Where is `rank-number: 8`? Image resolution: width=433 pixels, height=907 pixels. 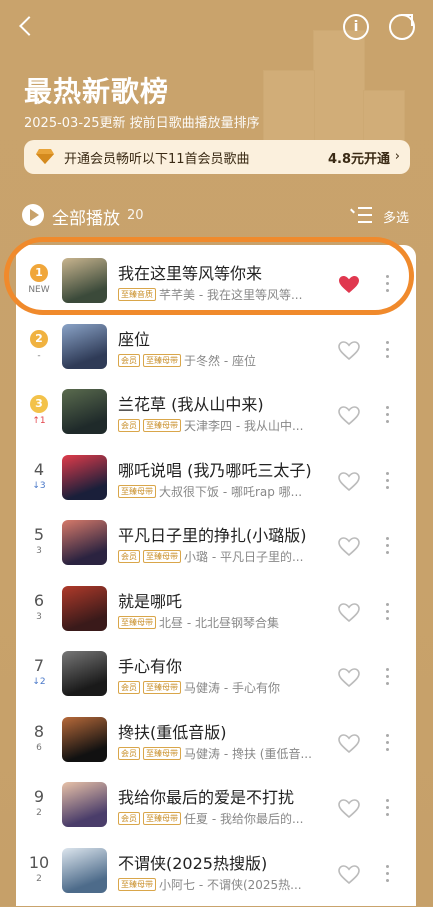 rank-number: 8 is located at coordinates (39, 731).